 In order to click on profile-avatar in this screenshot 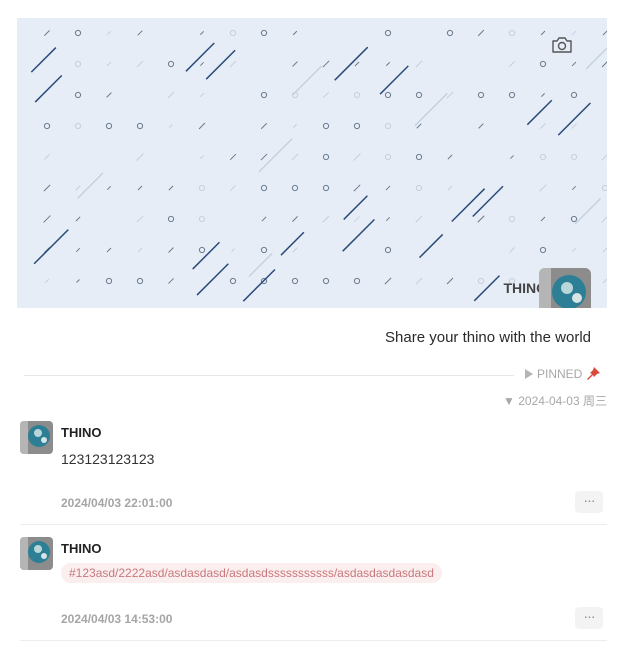, I will do `click(565, 288)`.